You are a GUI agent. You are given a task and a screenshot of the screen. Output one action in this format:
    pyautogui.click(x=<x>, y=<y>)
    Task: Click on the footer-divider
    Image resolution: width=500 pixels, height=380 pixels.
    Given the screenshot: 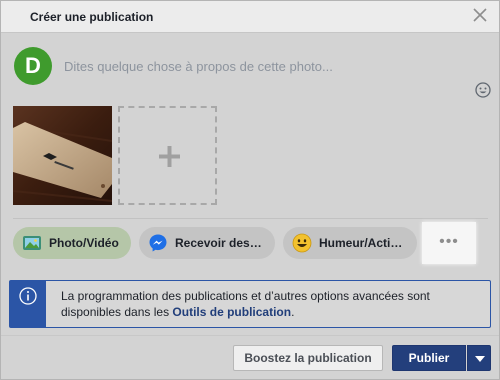 What is the action you would take?
    pyautogui.click(x=250, y=335)
    